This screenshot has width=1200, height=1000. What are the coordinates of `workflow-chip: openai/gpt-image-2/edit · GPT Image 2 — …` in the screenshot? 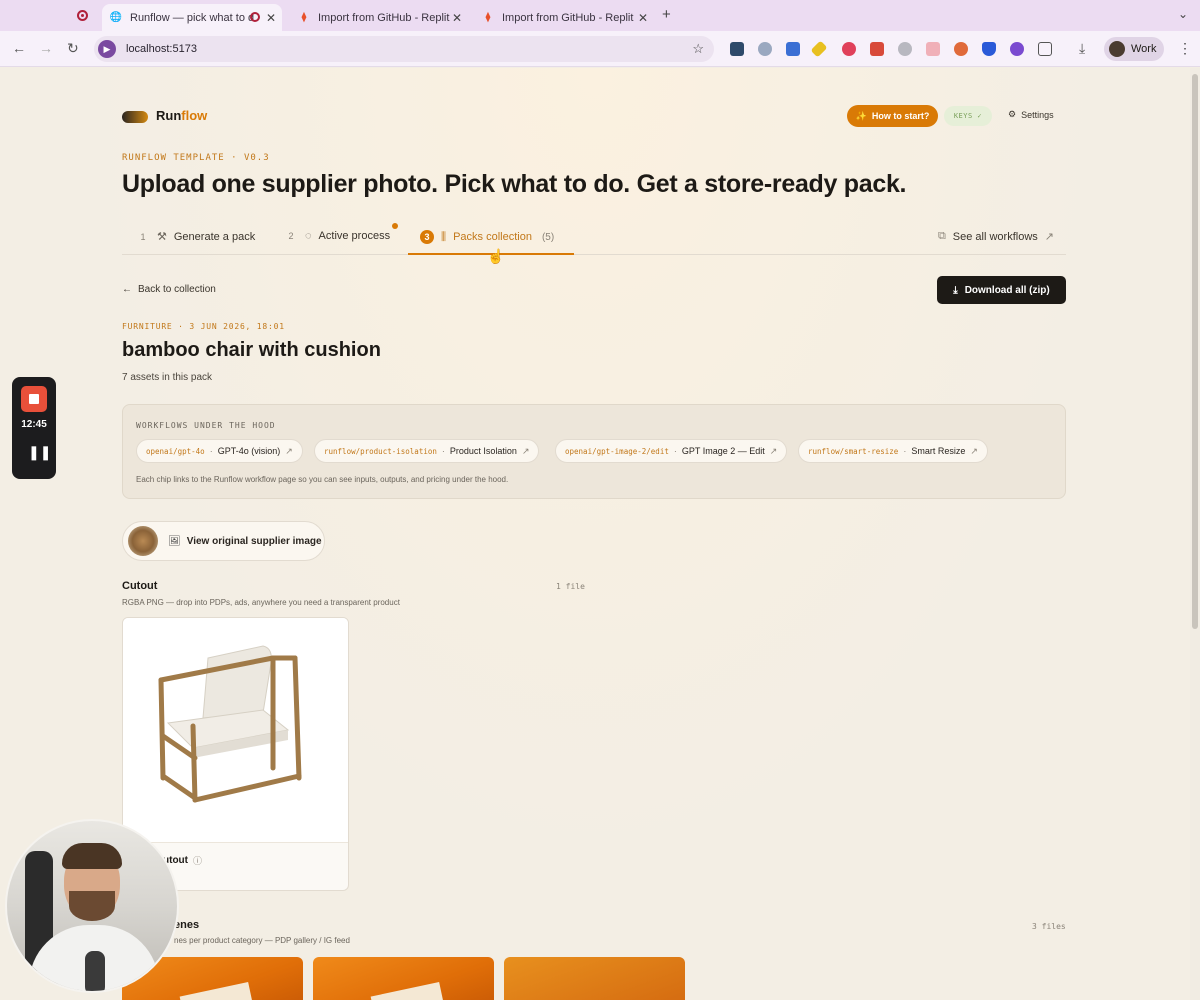 It's located at (671, 451).